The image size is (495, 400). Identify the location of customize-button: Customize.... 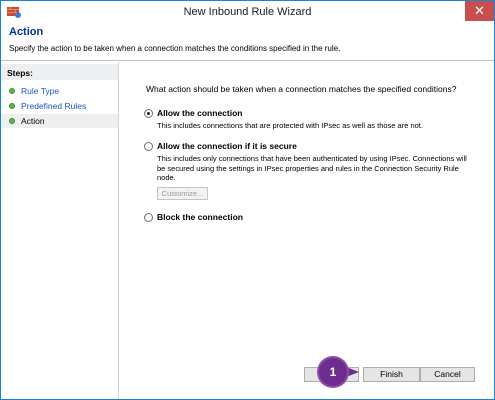
(182, 193).